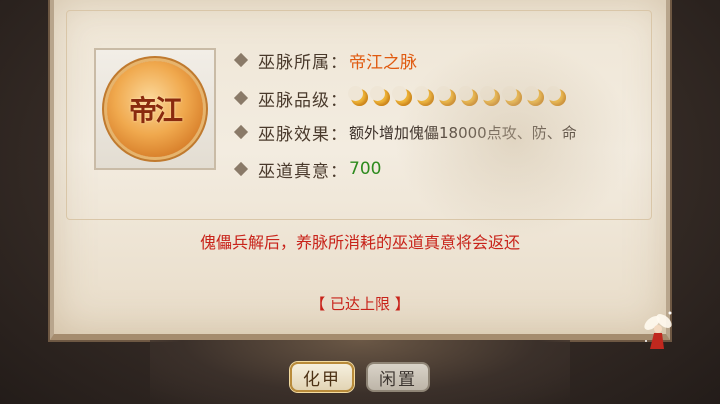  Describe the element at coordinates (359, 242) in the screenshot. I see `return-notice: 傀儡兵解后，养脉所消耗的巫道真意将会返还` at that location.